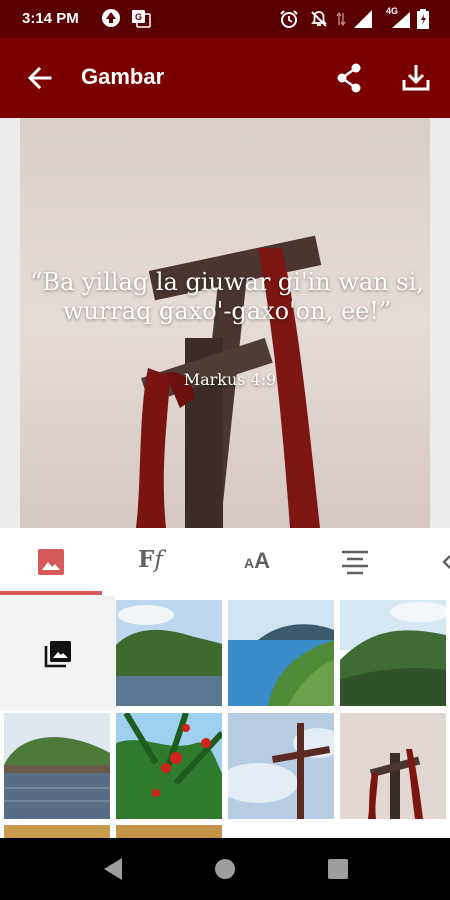  I want to click on translate-icon: G, so click(141, 19).